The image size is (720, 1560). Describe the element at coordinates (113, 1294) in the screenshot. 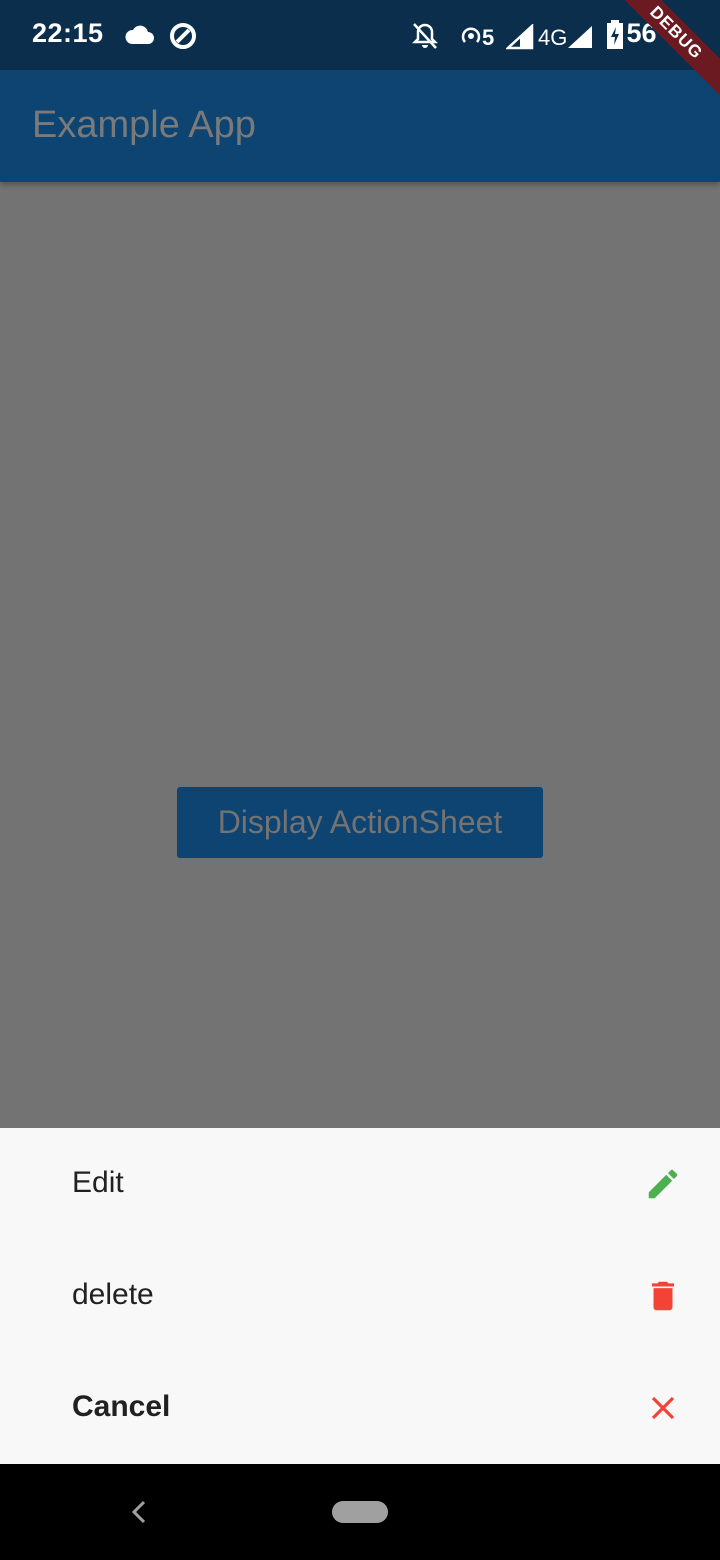

I see `action-sheet-item-label: delete` at that location.